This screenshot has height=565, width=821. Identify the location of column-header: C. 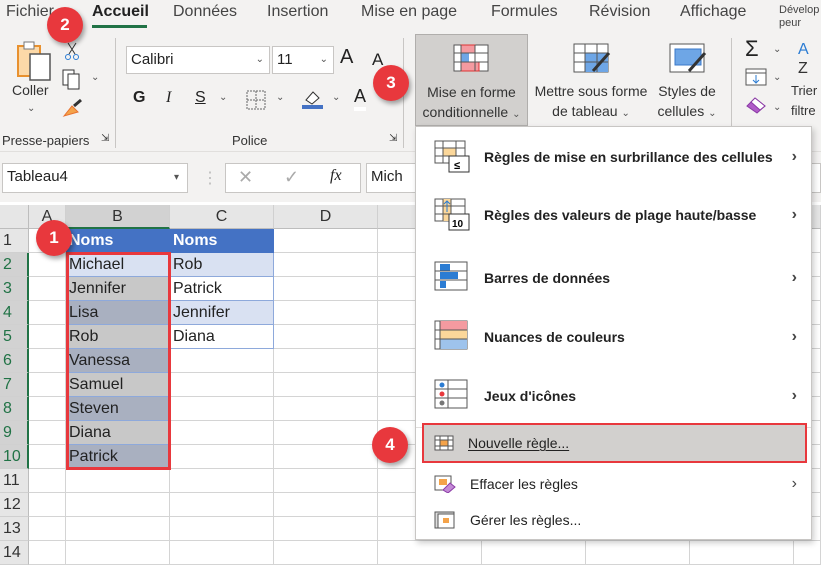
(222, 217).